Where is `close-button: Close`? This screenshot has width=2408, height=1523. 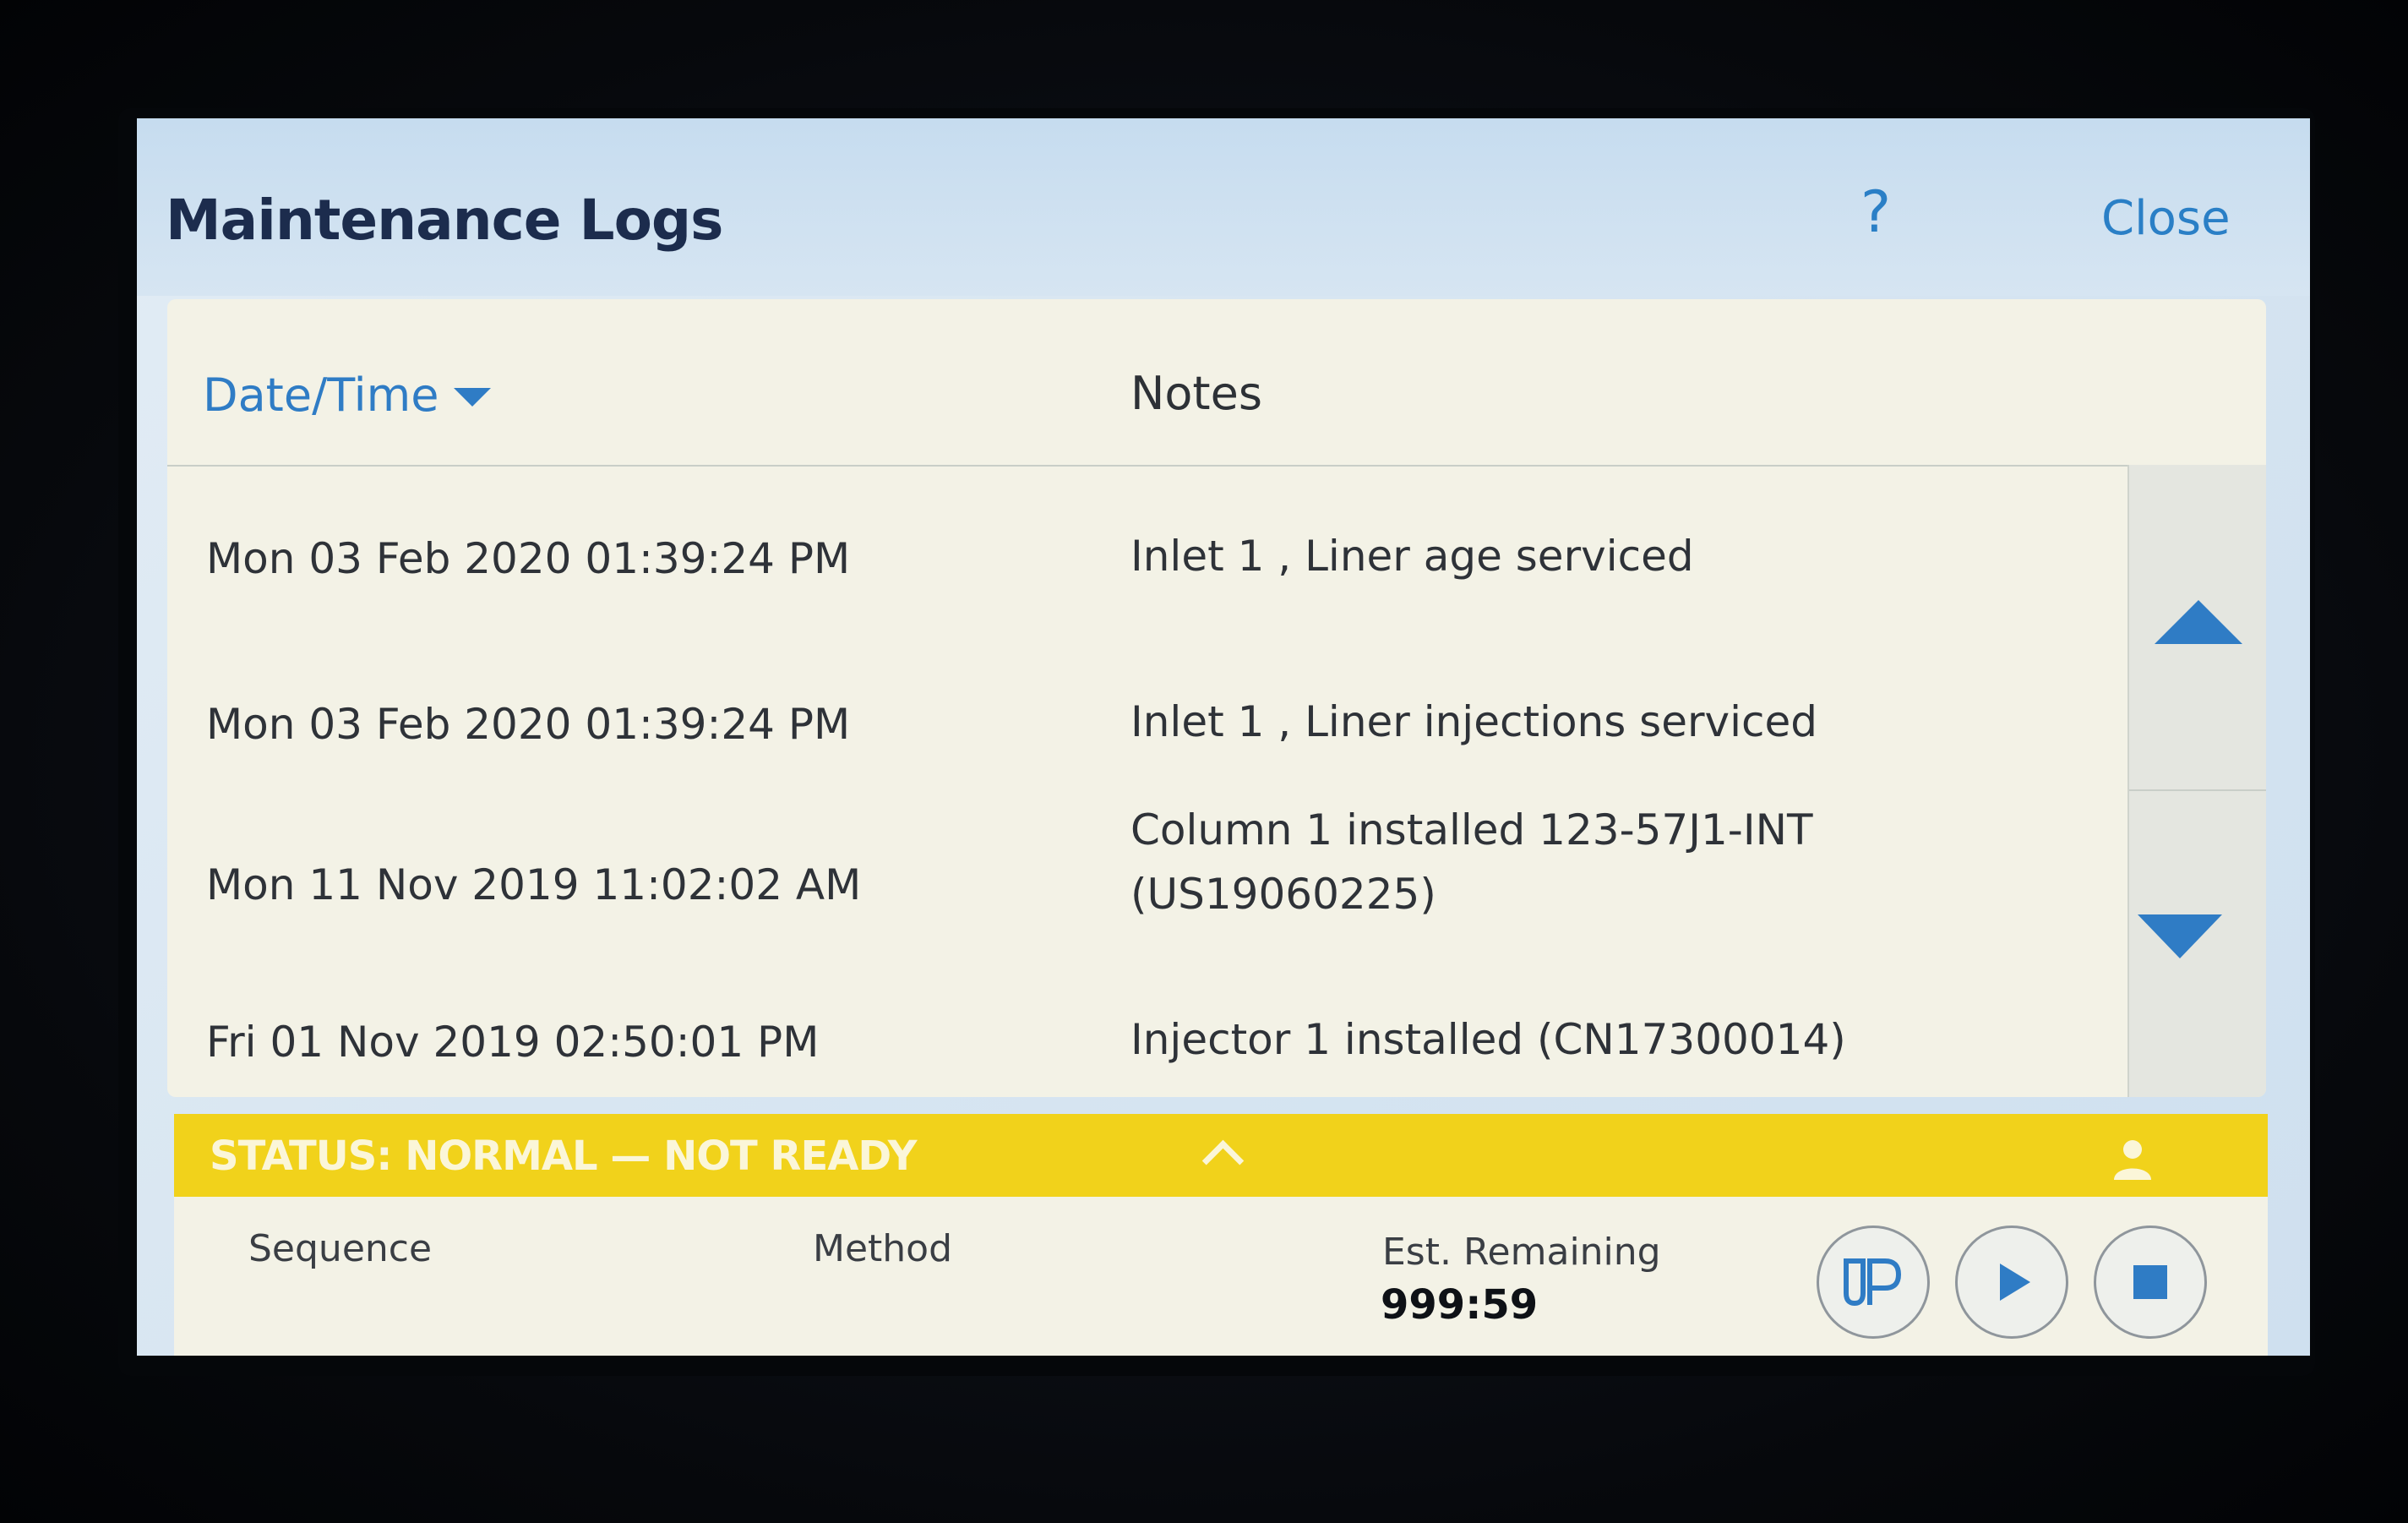 close-button: Close is located at coordinates (2166, 218).